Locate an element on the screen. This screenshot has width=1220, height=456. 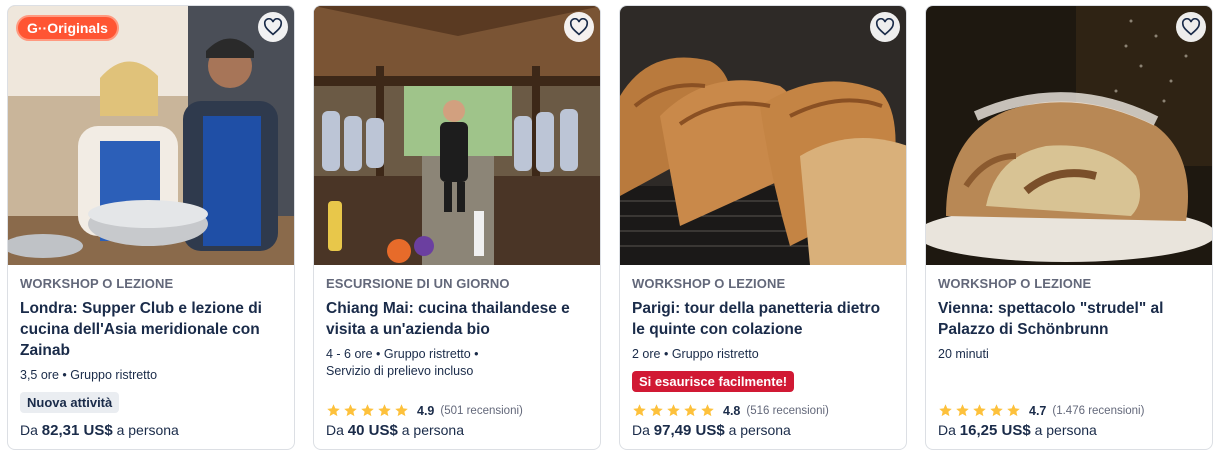
cooking-class-photo is located at coordinates (151, 135).